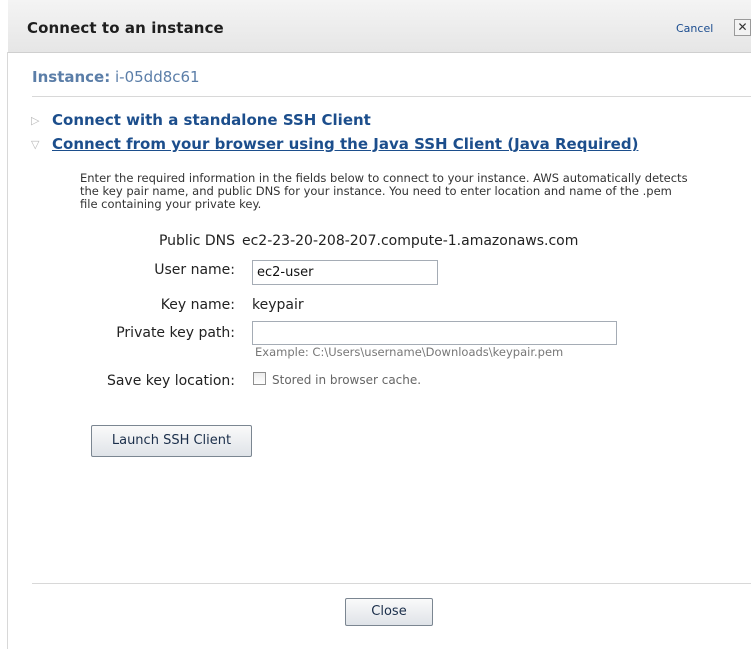 This screenshot has height=649, width=751. I want to click on close-icon: ✕, so click(742, 27).